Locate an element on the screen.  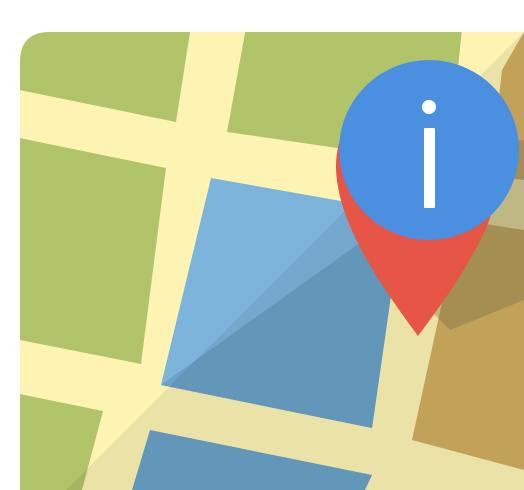
info-stem is located at coordinates (429, 168).